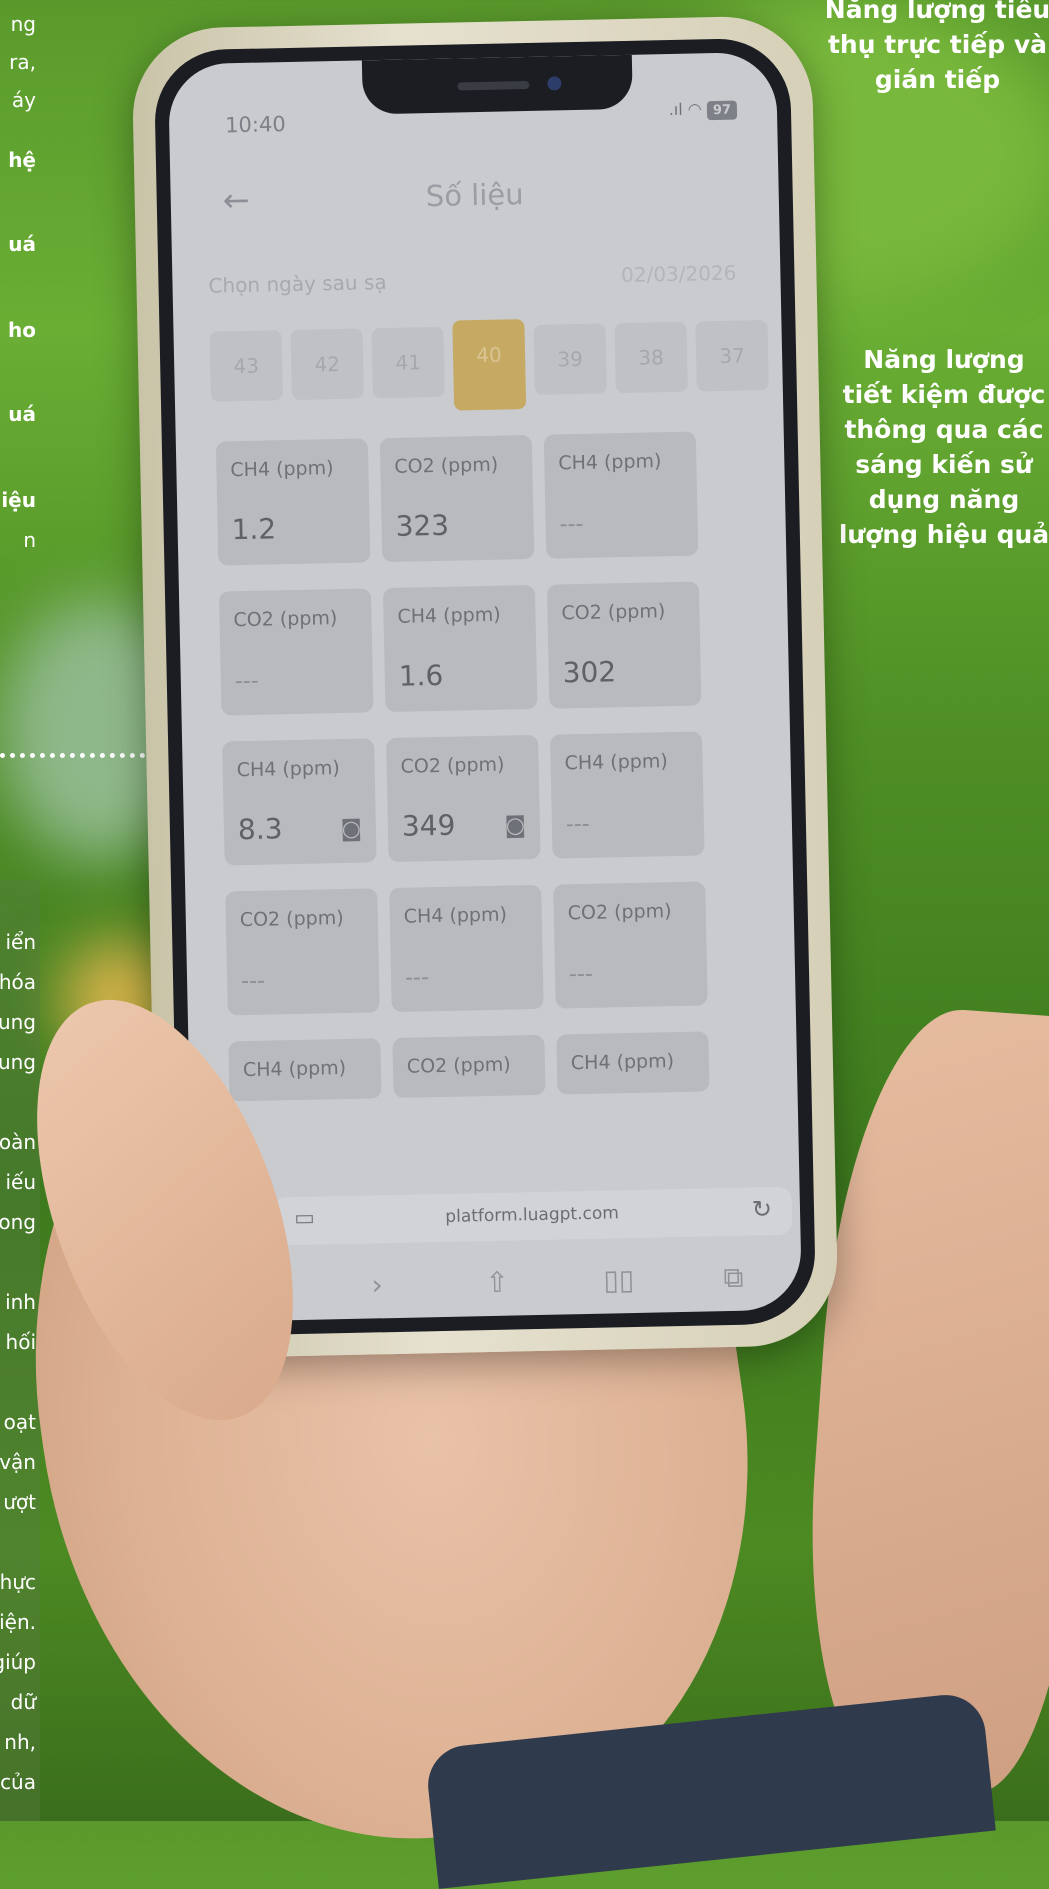 The height and width of the screenshot is (1889, 1049). What do you see at coordinates (255, 125) in the screenshot?
I see `status-time: 10:40` at bounding box center [255, 125].